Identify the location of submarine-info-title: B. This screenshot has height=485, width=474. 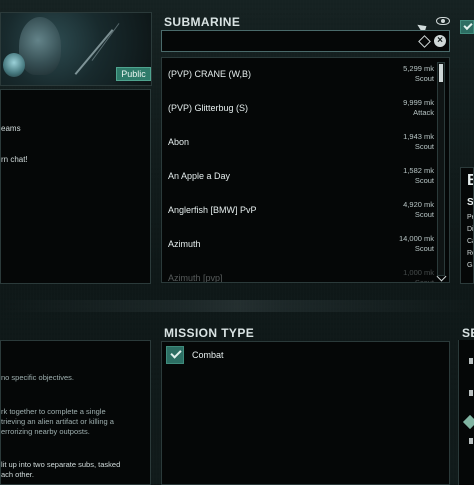
(470, 181).